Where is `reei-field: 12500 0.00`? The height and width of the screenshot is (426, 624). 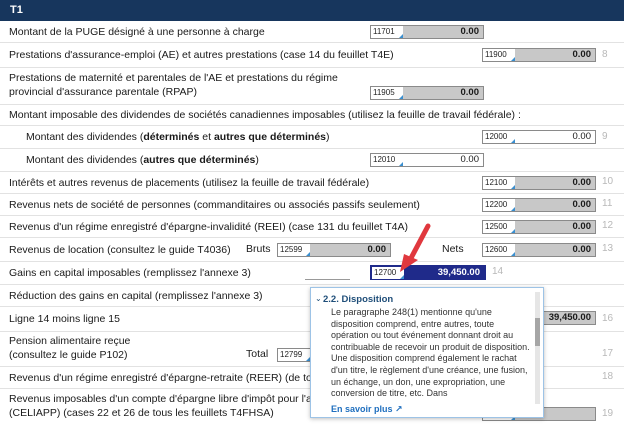 reei-field: 12500 0.00 is located at coordinates (539, 227).